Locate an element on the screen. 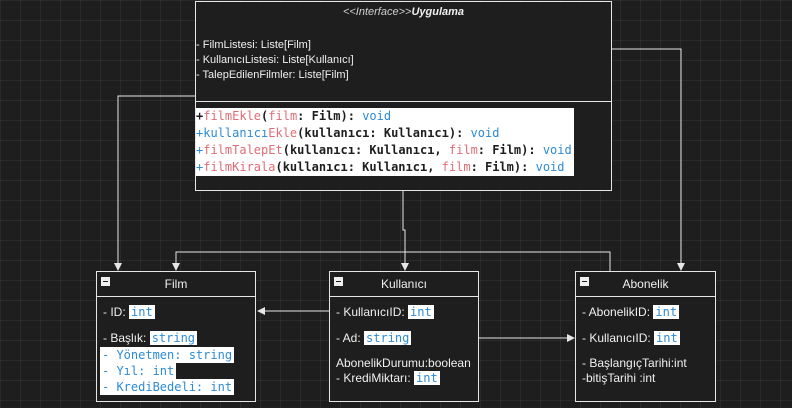 The image size is (792, 408). attribute-abonelikdurumu: AbonelikDurumu:boolean is located at coordinates (403, 363).